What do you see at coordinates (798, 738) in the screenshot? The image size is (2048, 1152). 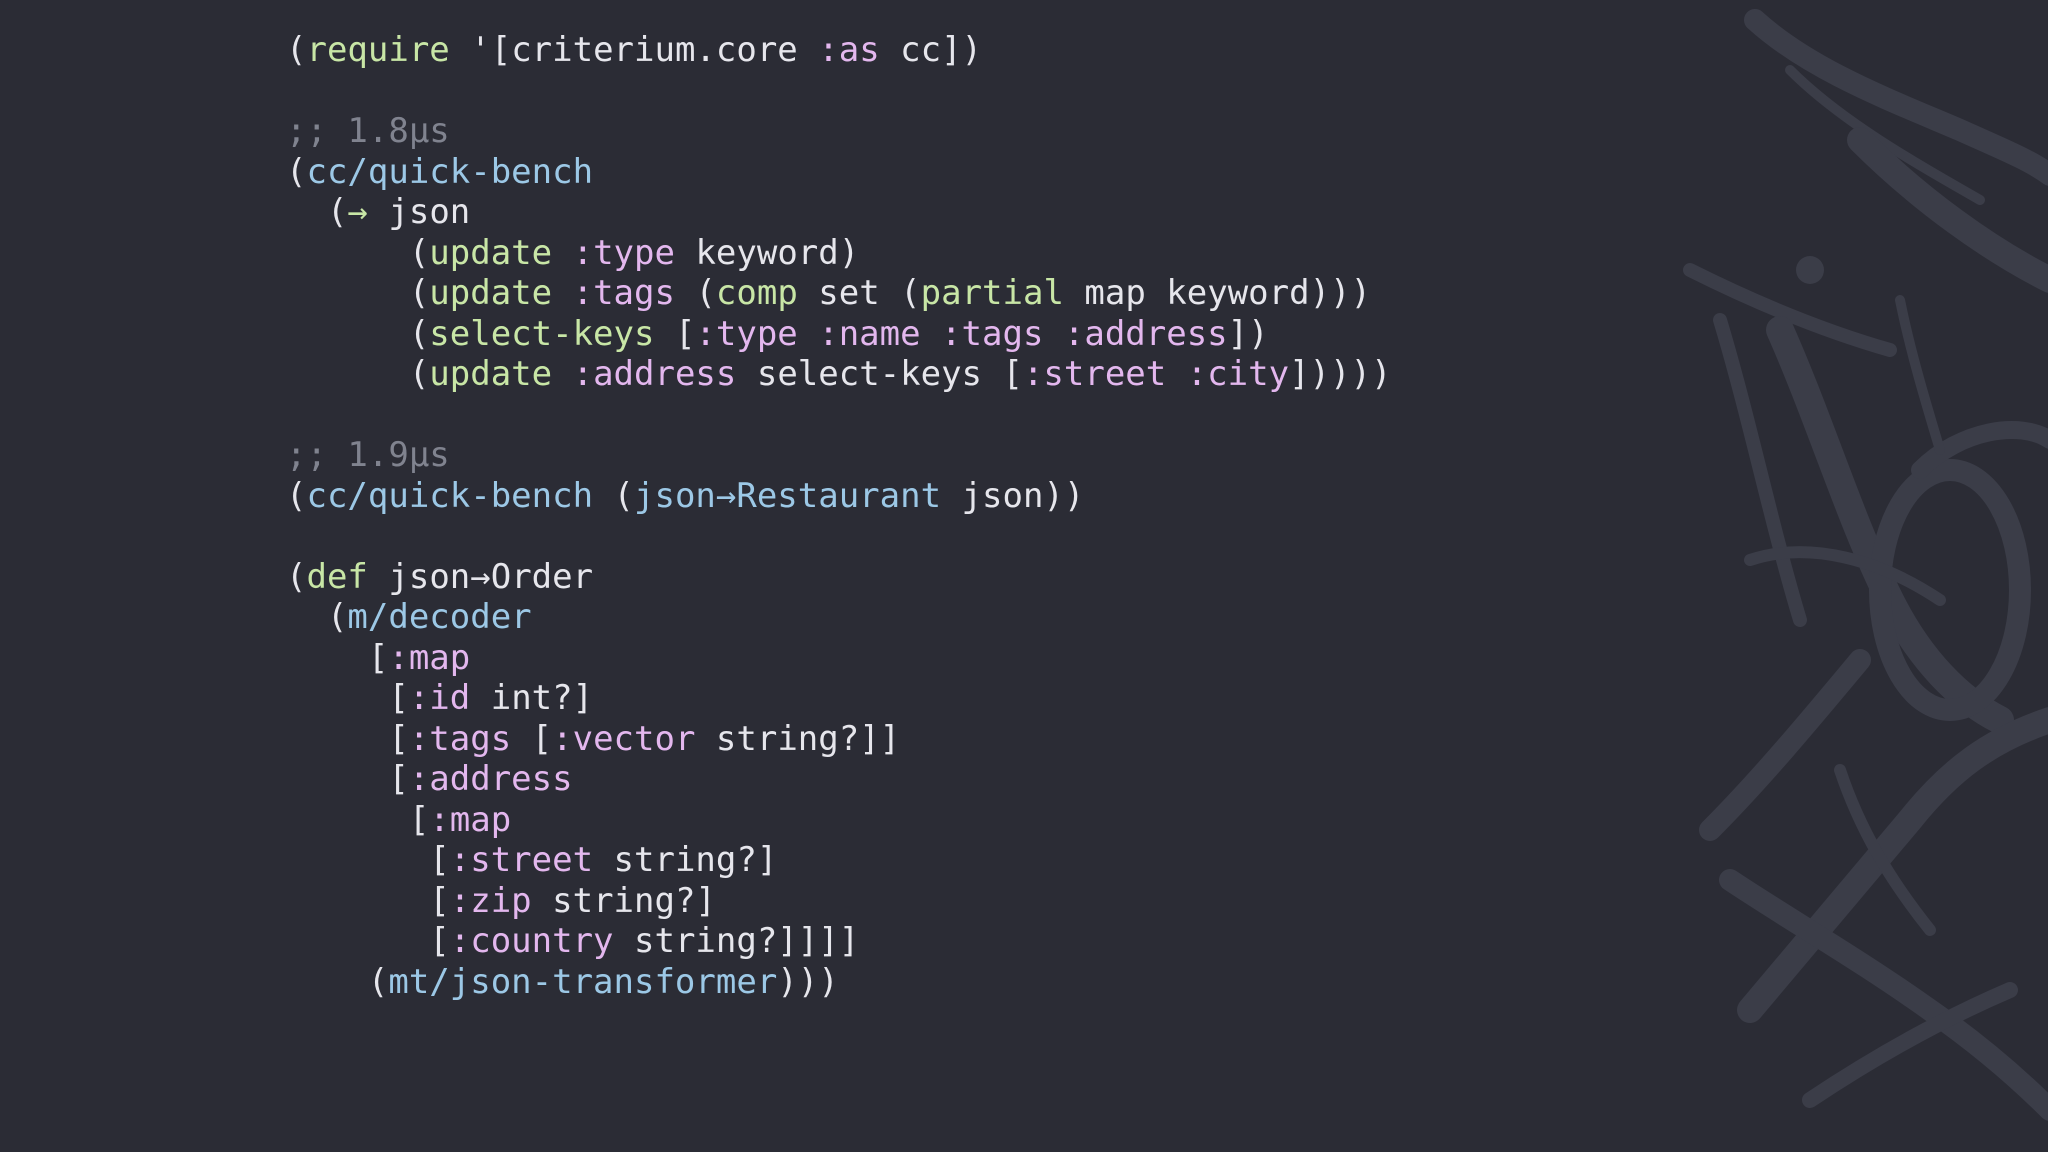 I see `code-text: string?]]` at bounding box center [798, 738].